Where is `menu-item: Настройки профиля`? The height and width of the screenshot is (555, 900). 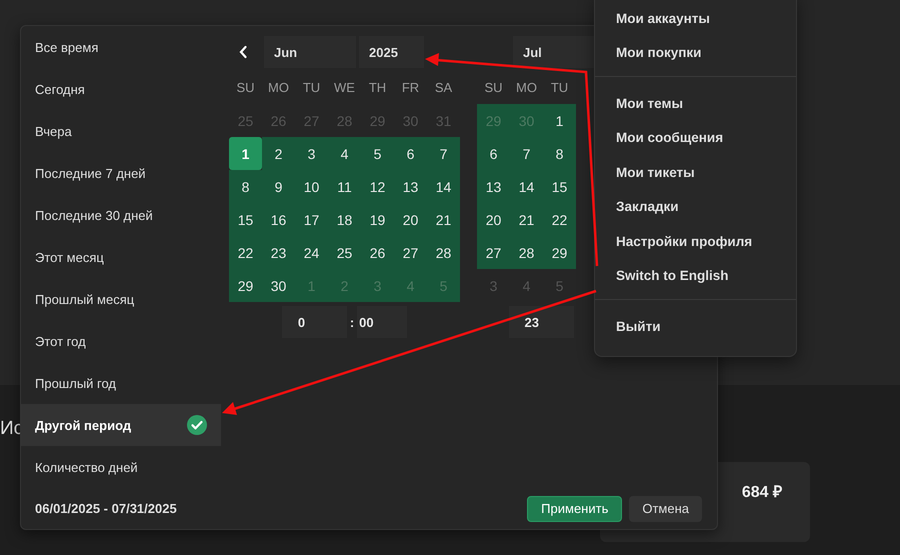 menu-item: Настройки профиля is located at coordinates (695, 241).